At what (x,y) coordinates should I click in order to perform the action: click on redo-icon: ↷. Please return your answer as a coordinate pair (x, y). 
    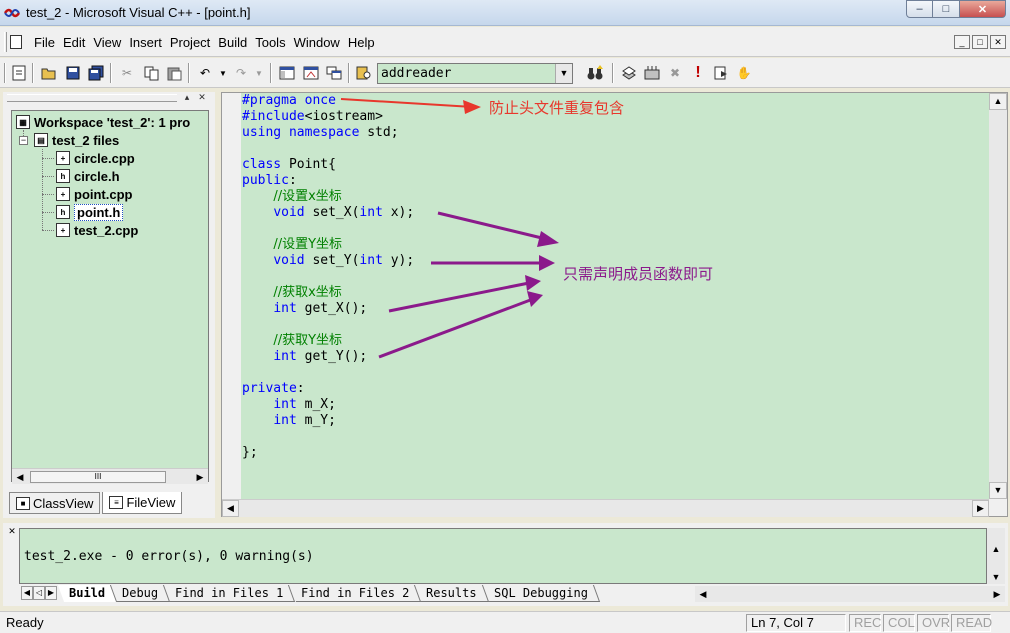
    Looking at the image, I should click on (241, 73).